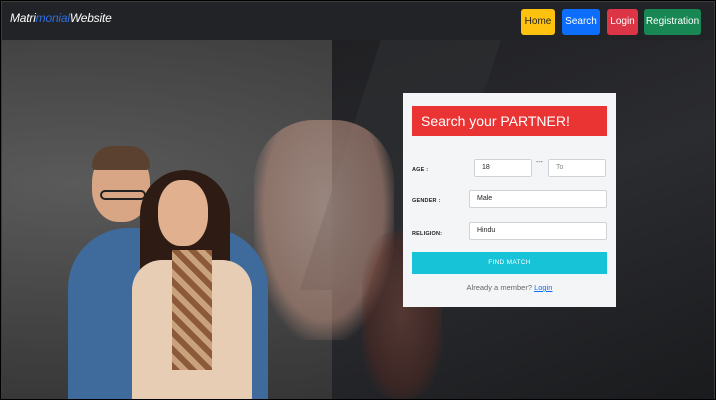  Describe the element at coordinates (426, 201) in the screenshot. I see `gender-label: GENDER :` at that location.